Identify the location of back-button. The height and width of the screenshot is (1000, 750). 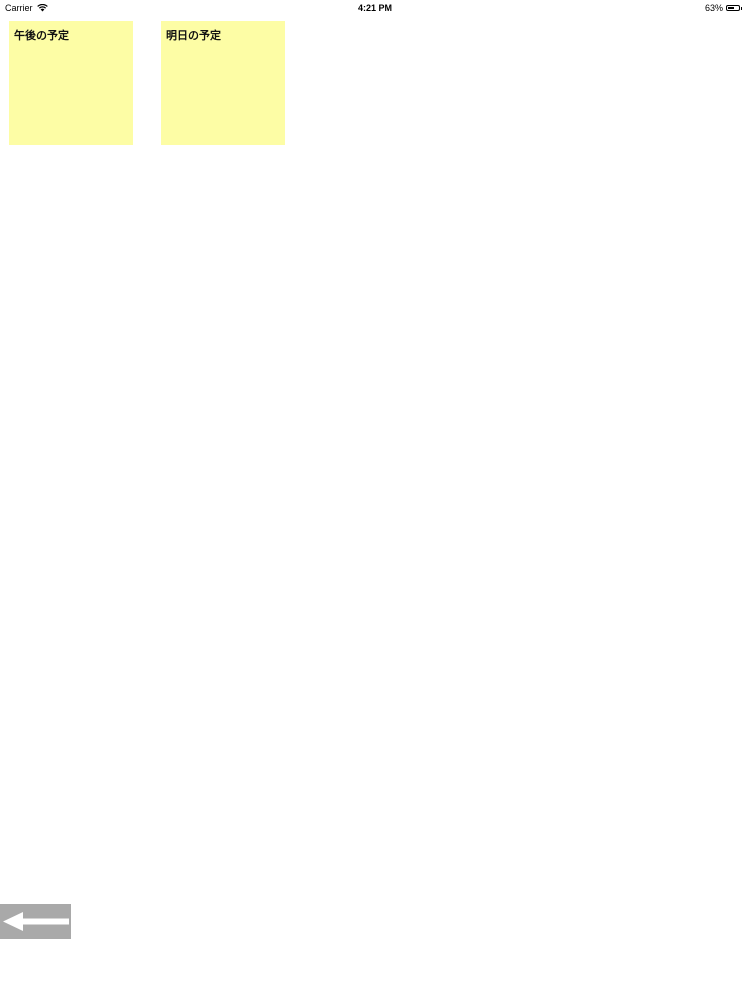
(35, 921).